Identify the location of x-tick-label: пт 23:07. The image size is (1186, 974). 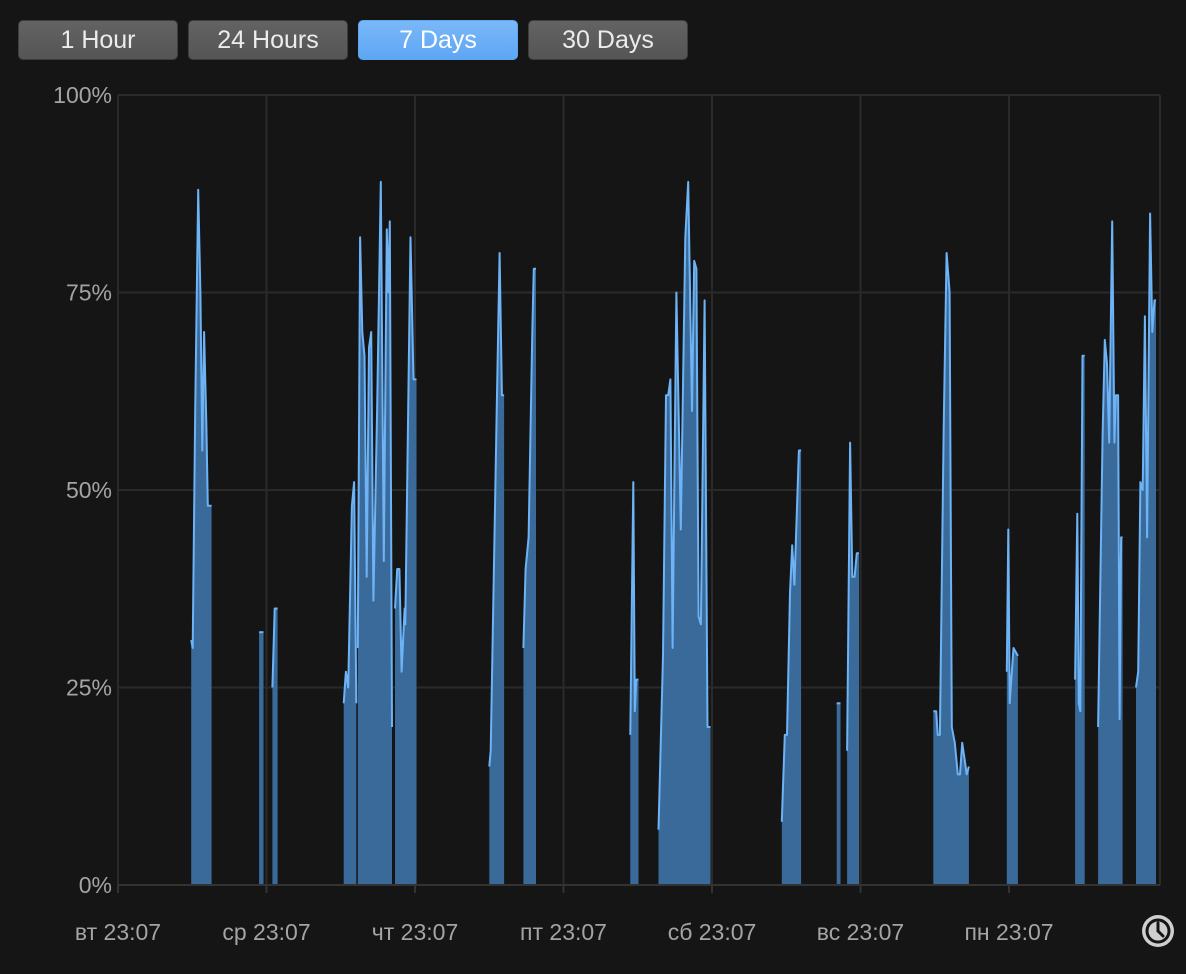
(563, 932).